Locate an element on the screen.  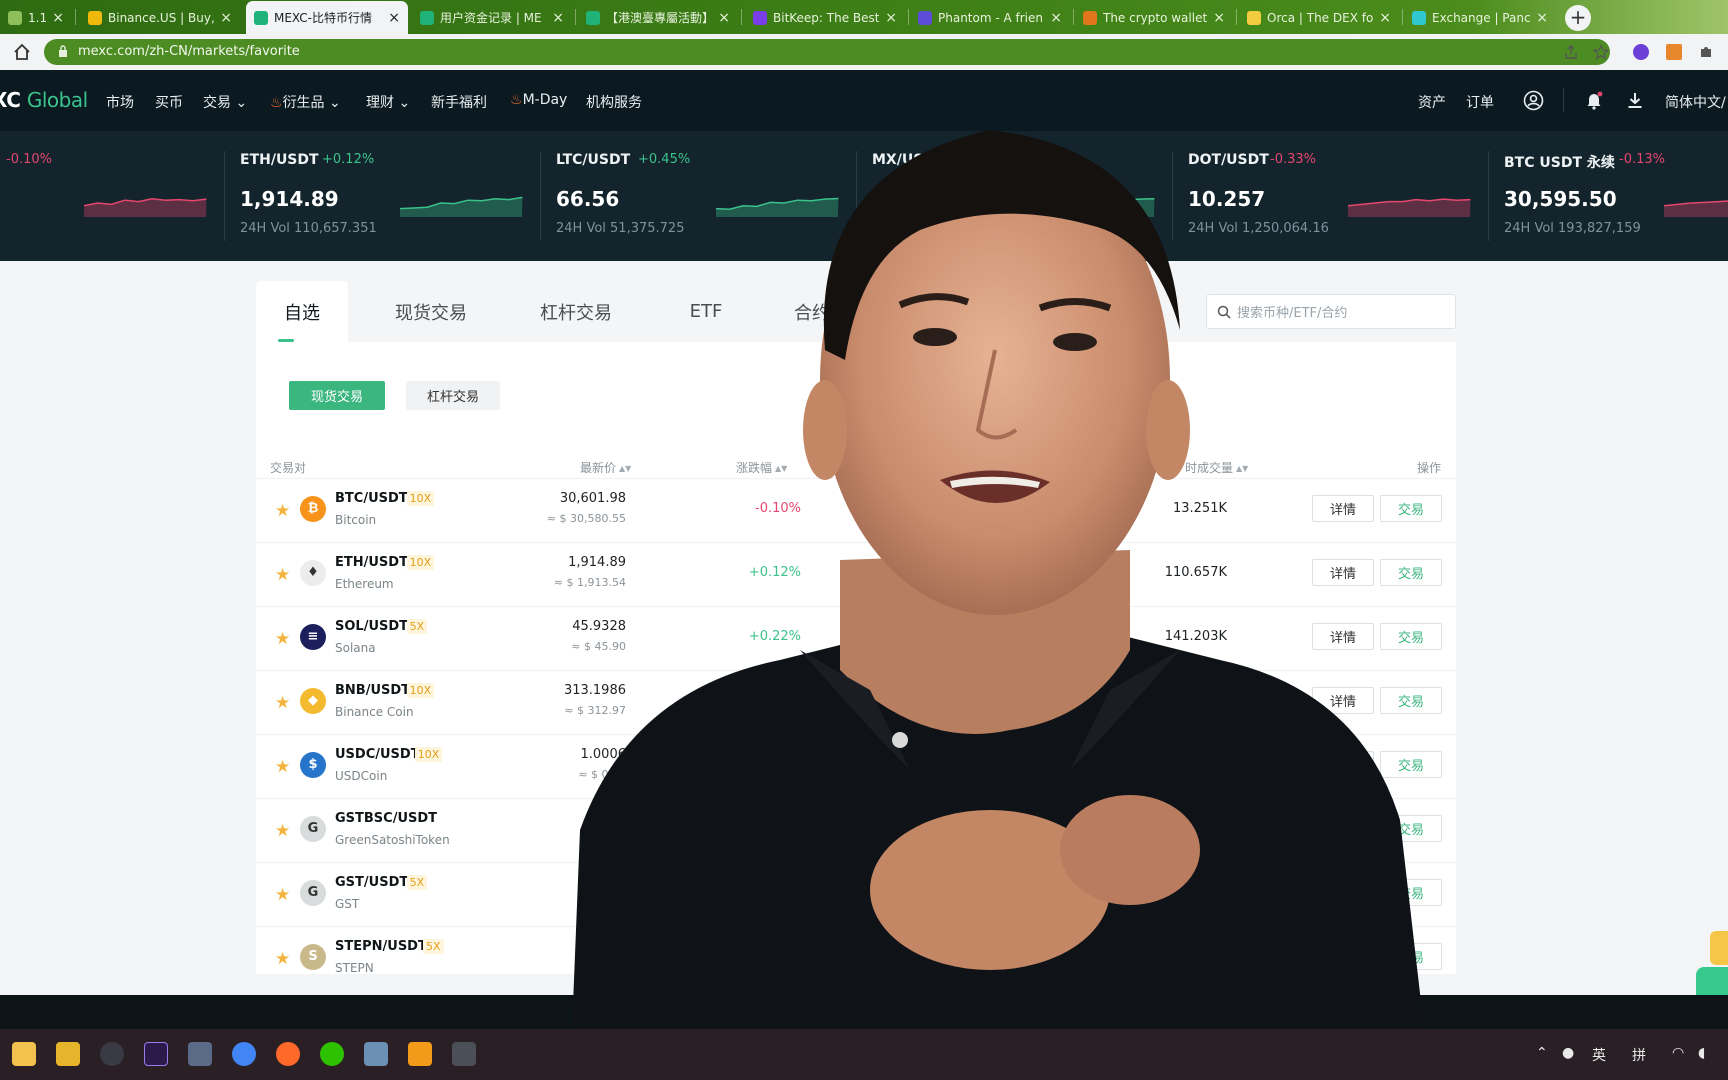
nav-divider is located at coordinates (1563, 100).